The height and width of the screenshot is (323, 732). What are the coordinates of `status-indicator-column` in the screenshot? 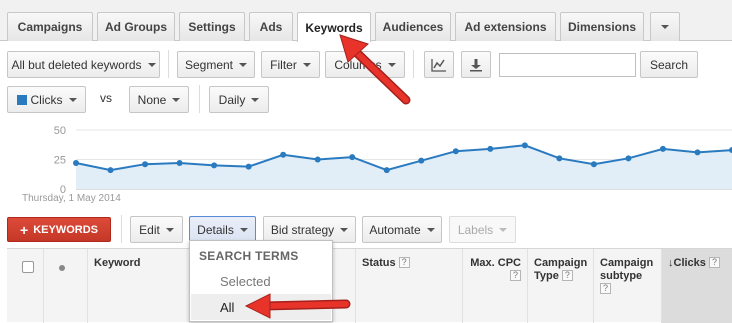 It's located at (65, 286).